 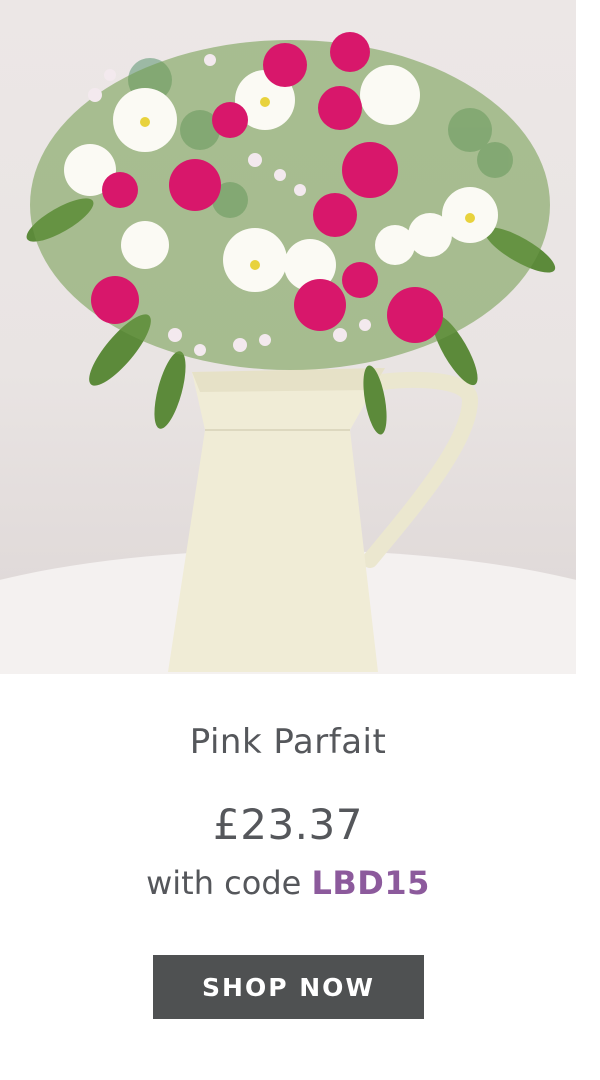 What do you see at coordinates (224, 883) in the screenshot?
I see `promo-code-prefix: with code` at bounding box center [224, 883].